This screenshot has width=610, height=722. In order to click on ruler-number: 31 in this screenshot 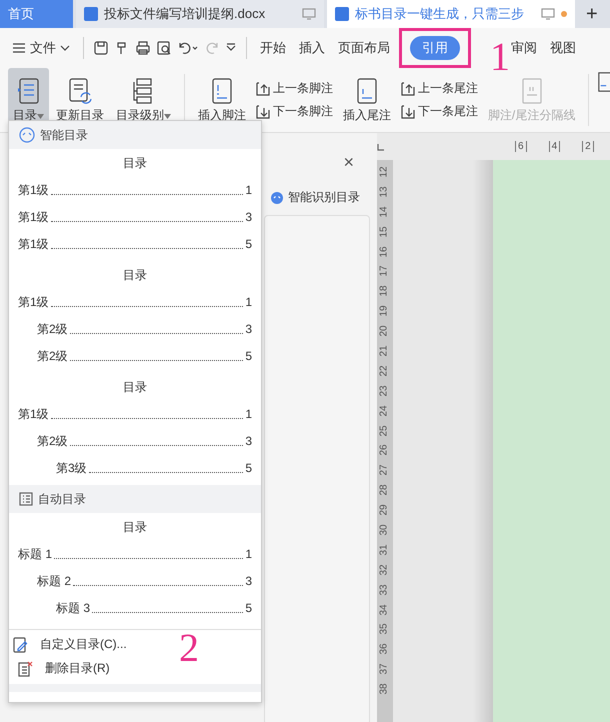, I will do `click(385, 550)`.